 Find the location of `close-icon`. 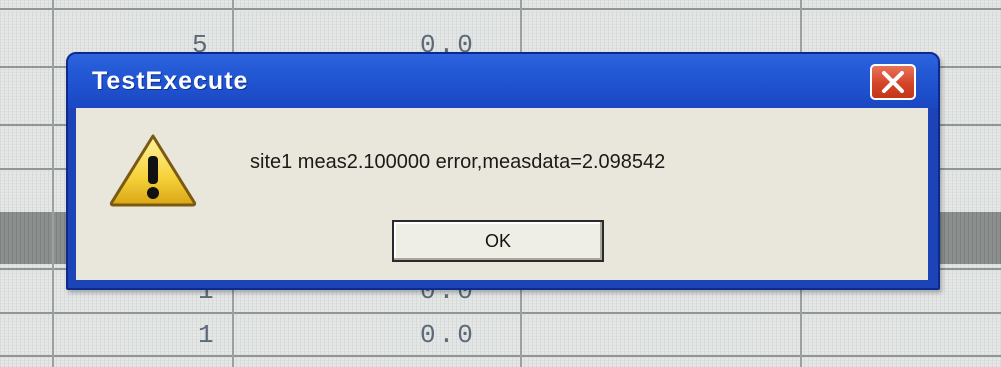

close-icon is located at coordinates (893, 82).